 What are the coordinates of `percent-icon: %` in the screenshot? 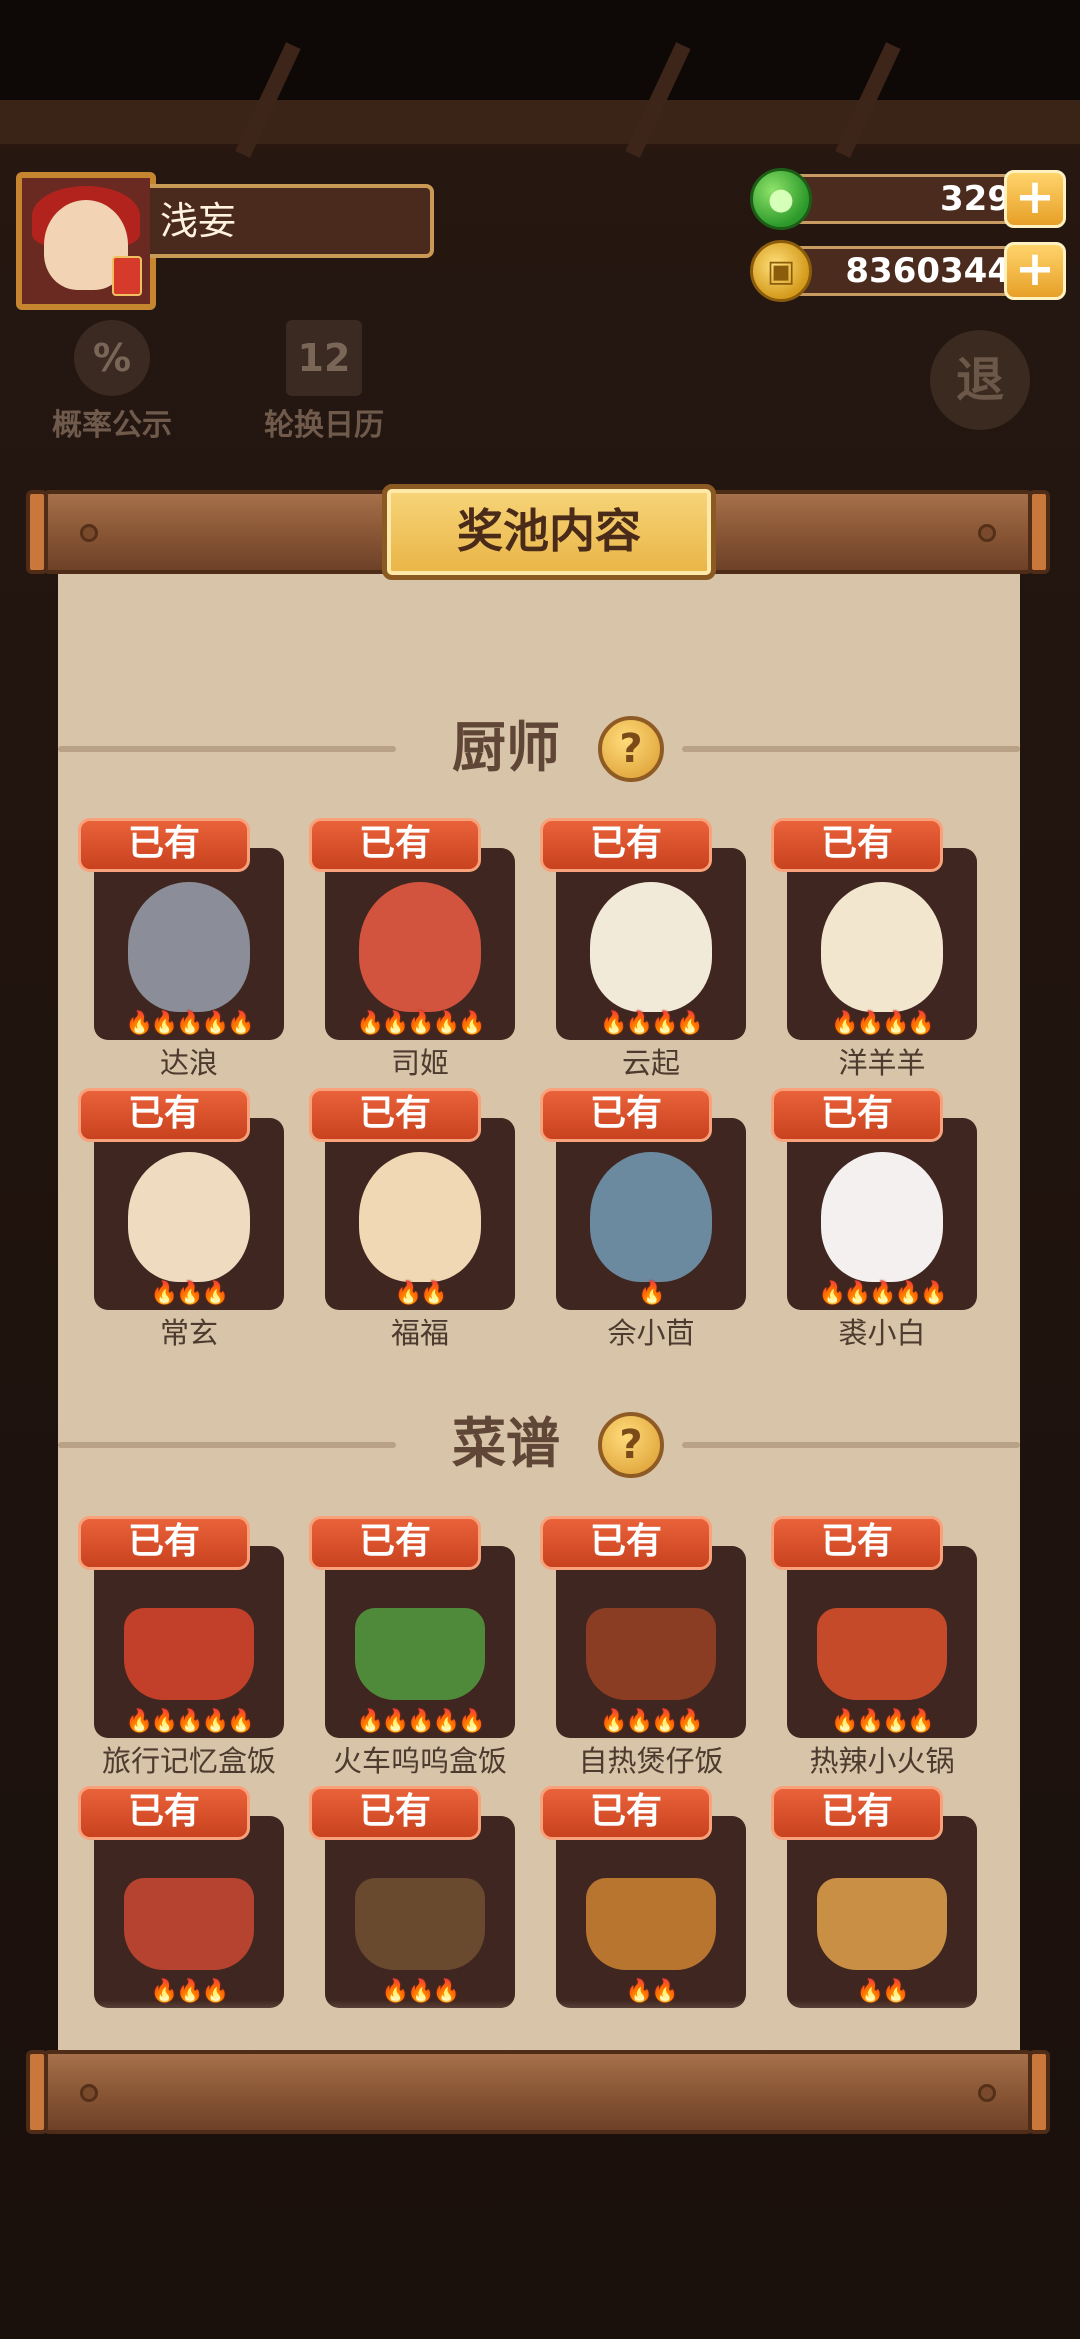 It's located at (112, 358).